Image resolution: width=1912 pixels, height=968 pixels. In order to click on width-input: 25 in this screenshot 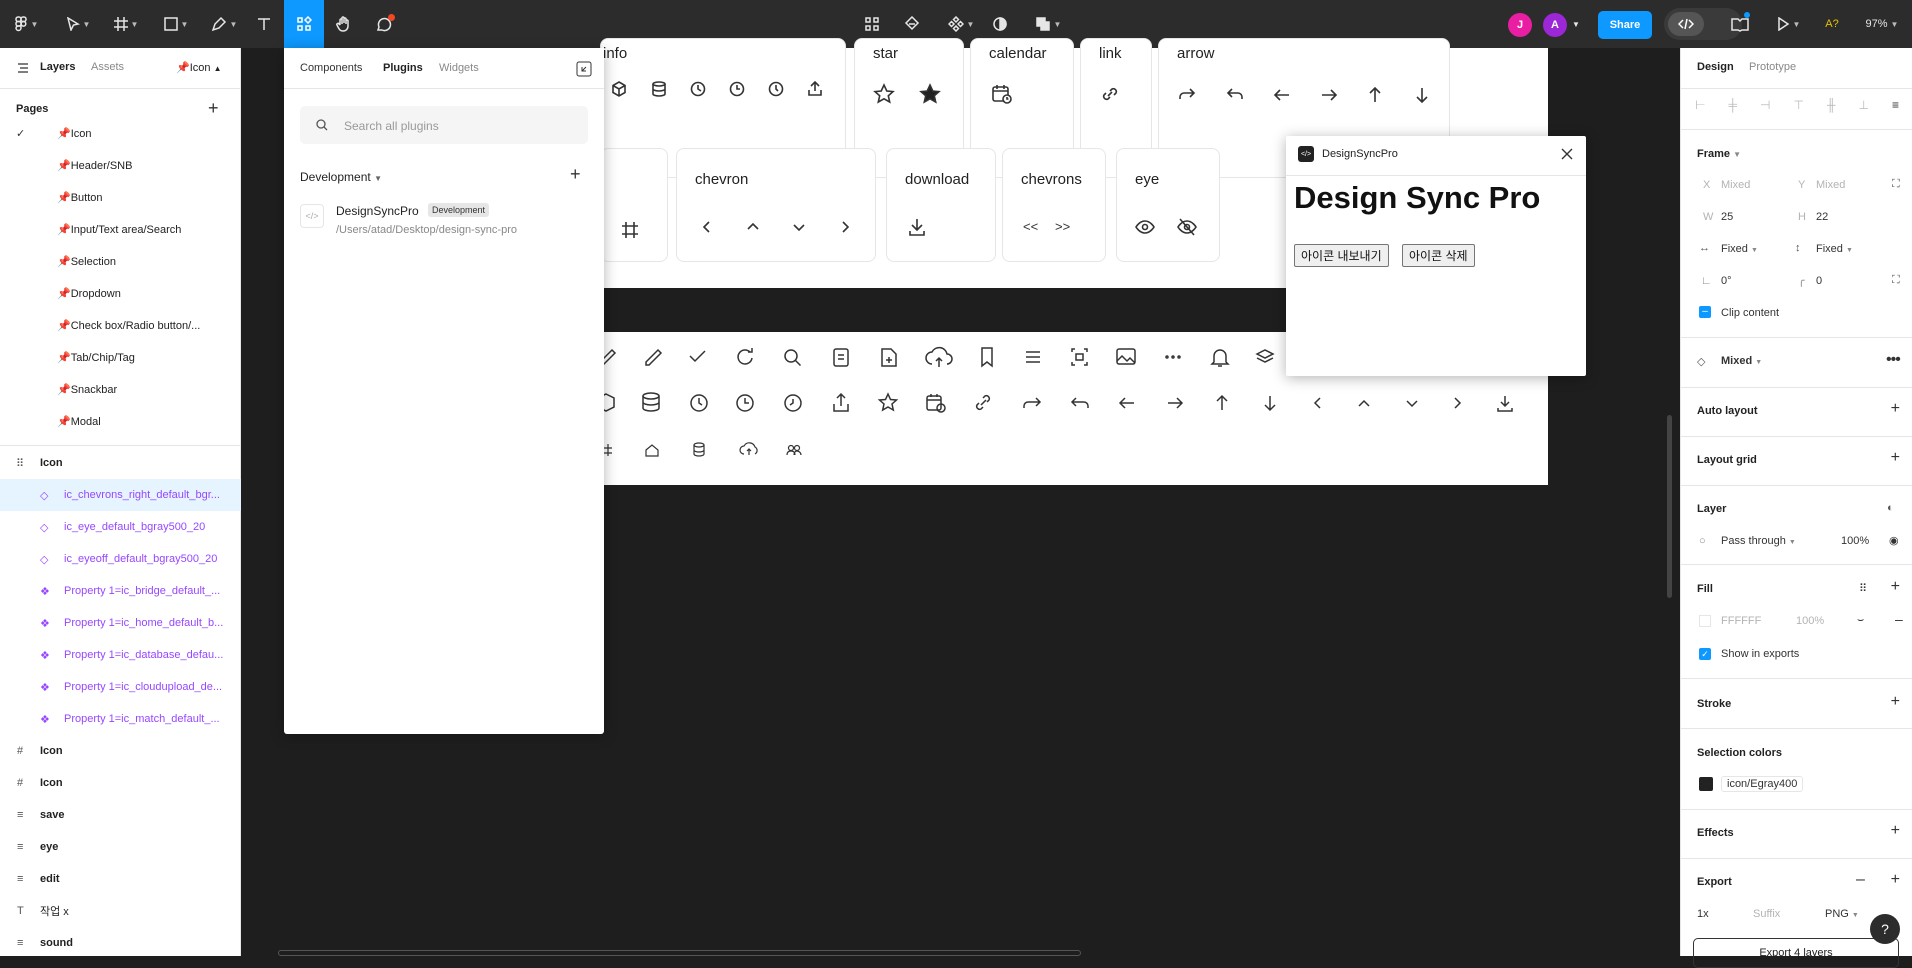, I will do `click(1727, 217)`.